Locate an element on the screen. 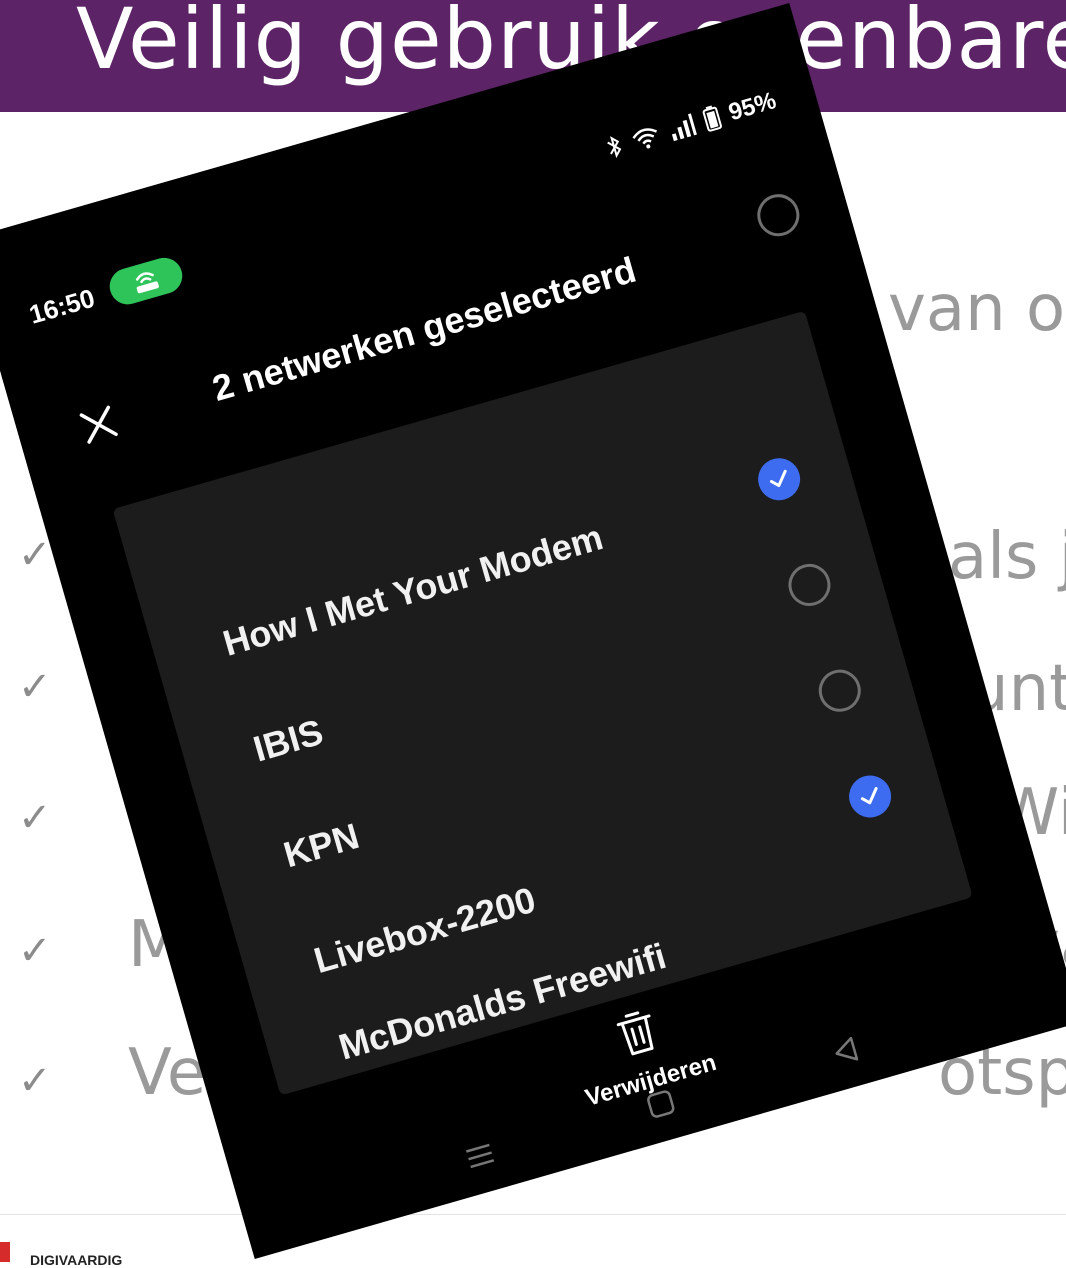  status-icons: 95% is located at coordinates (691, 124).